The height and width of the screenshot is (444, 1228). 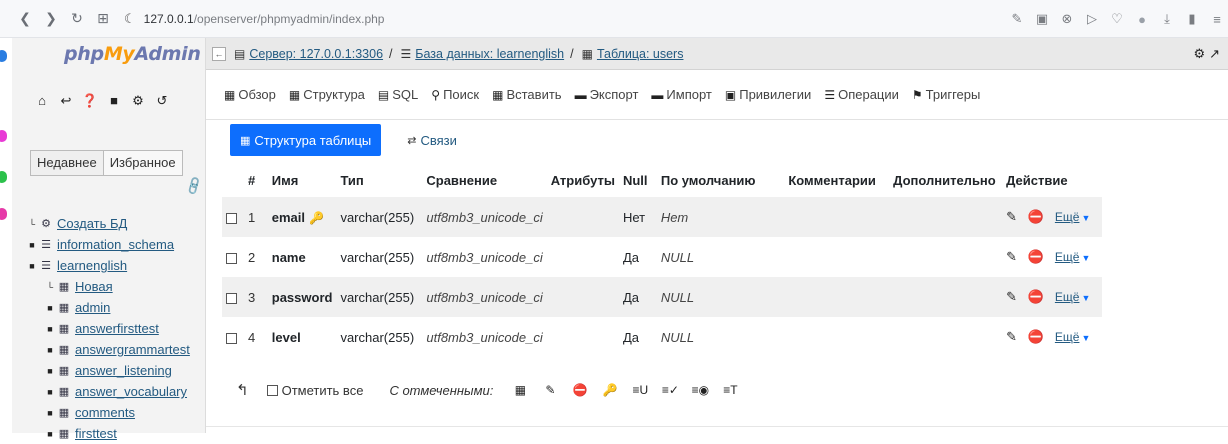 What do you see at coordinates (379, 180) in the screenshot?
I see `column-header-type: Тип` at bounding box center [379, 180].